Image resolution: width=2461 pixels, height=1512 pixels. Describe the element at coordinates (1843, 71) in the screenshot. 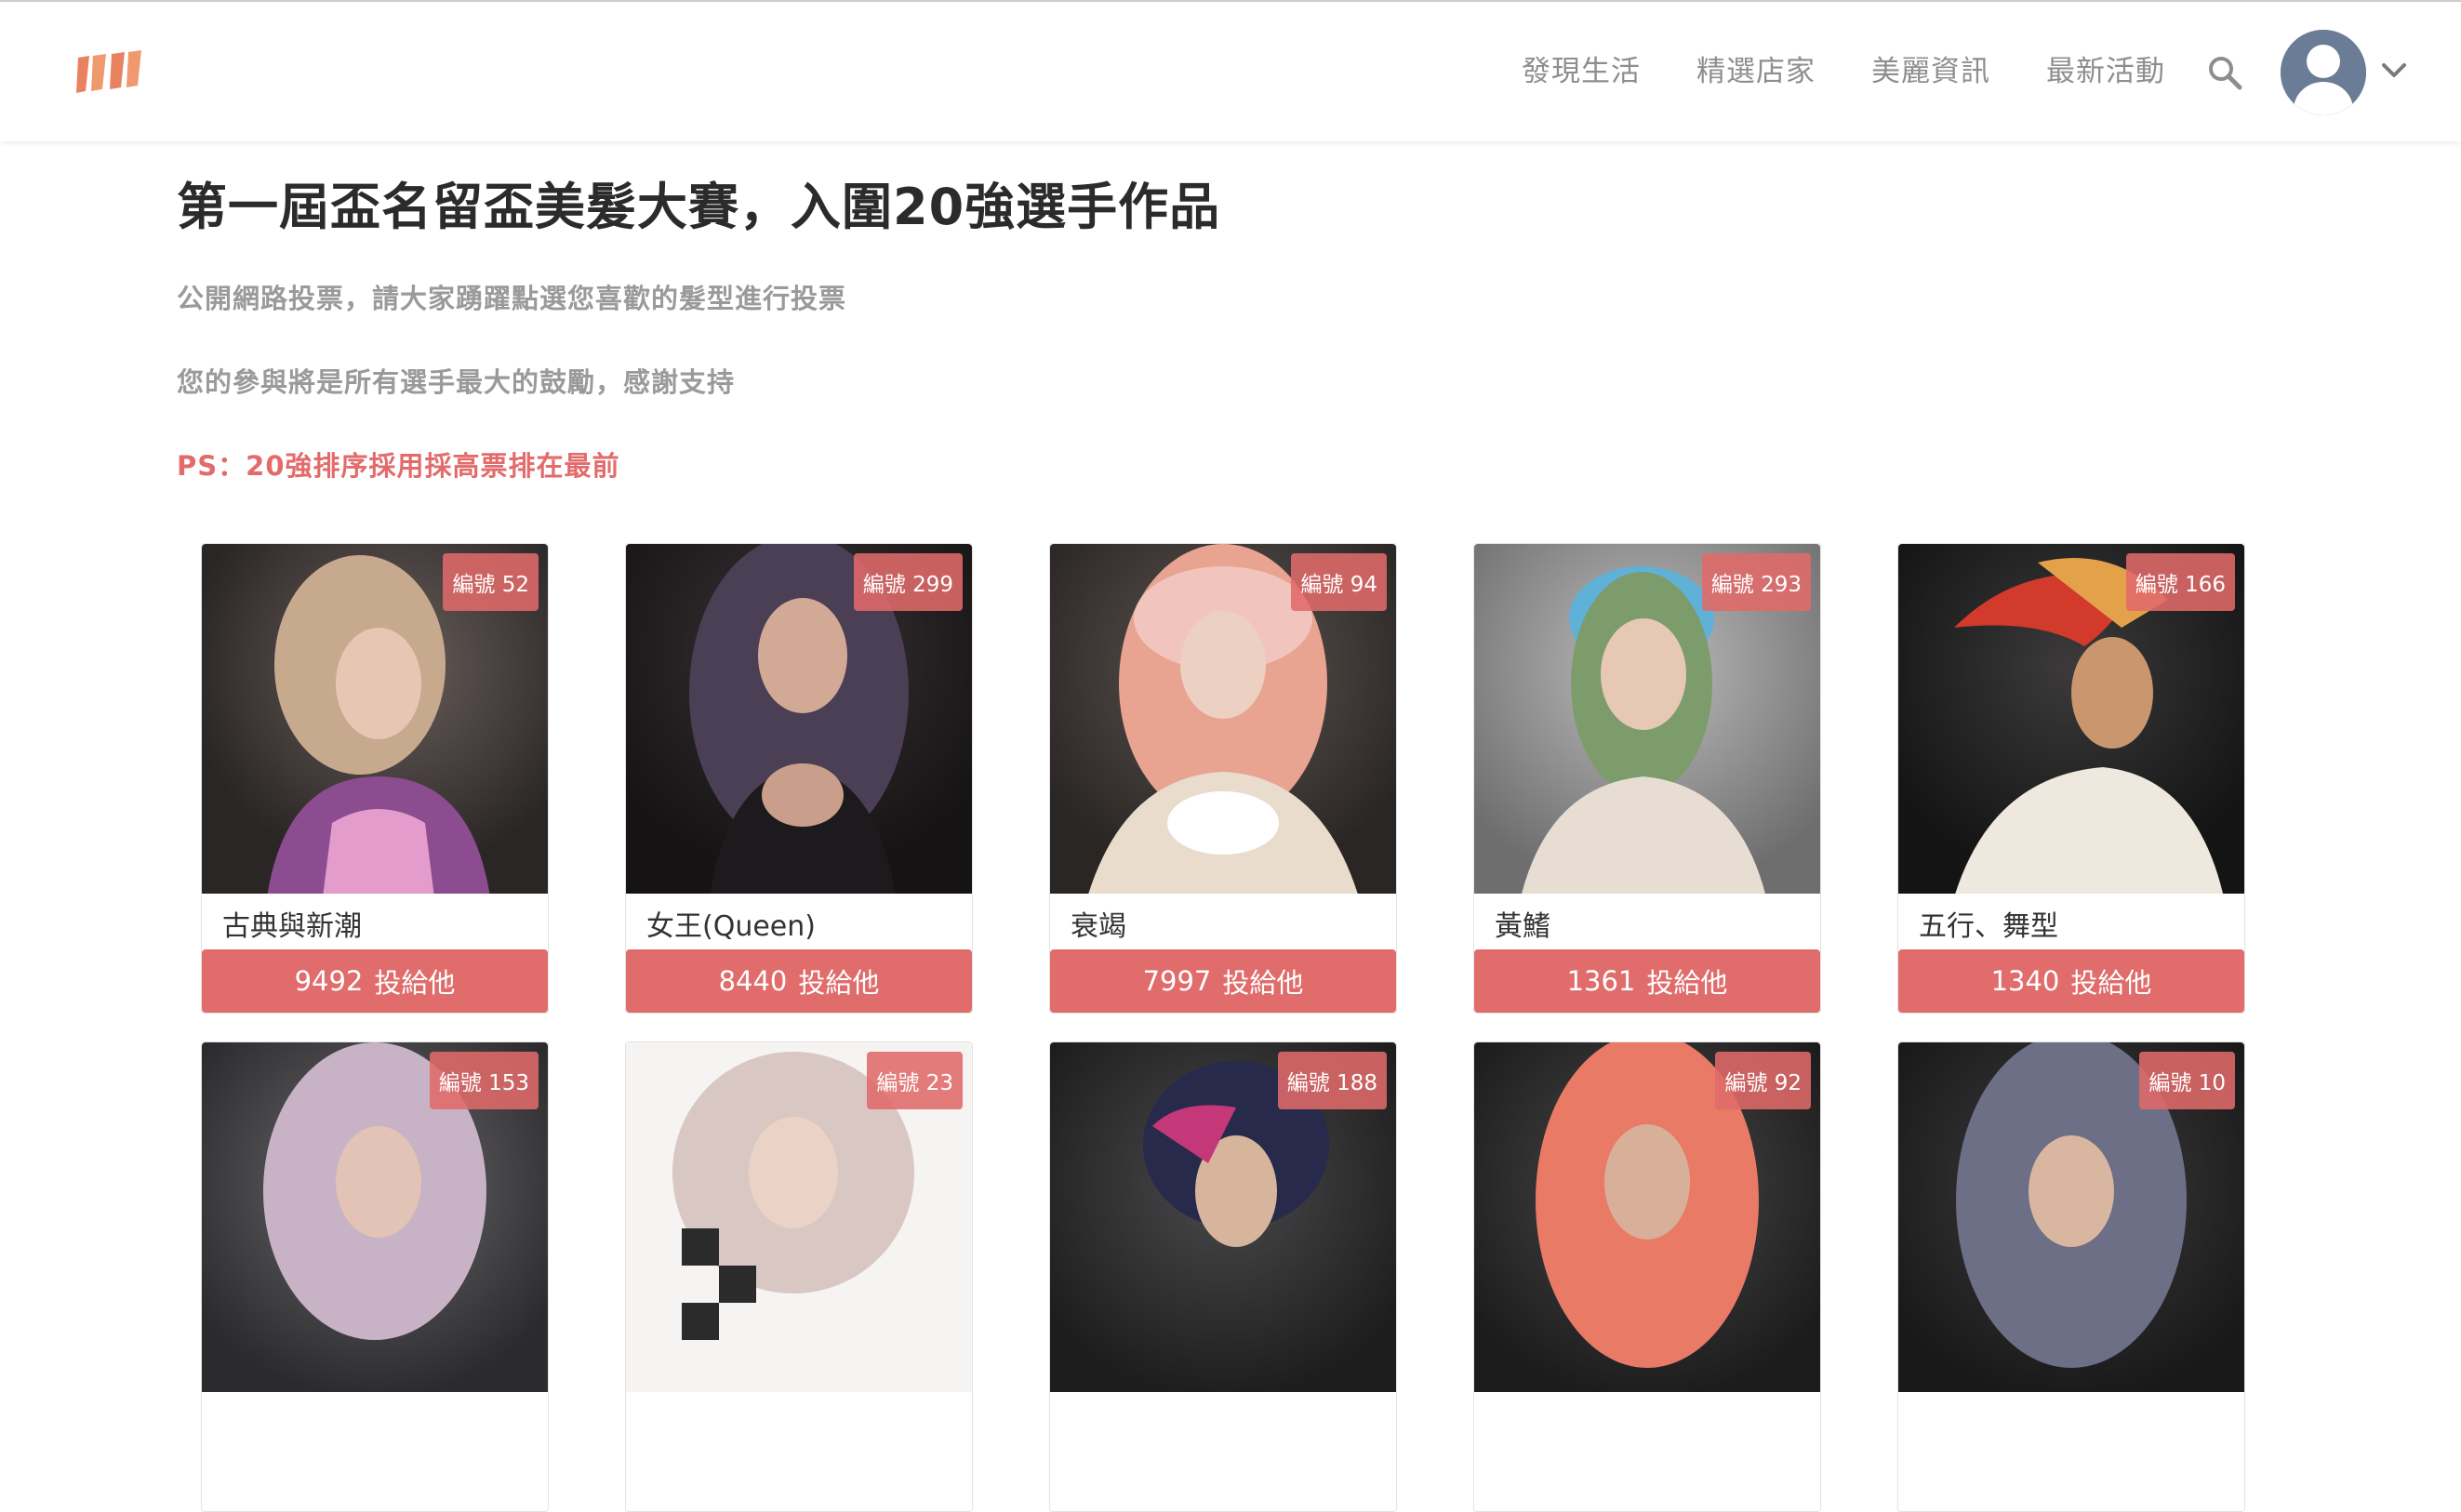

I see `main-nav: 發現生活 精選店家 美麗資訊 最新活動` at that location.